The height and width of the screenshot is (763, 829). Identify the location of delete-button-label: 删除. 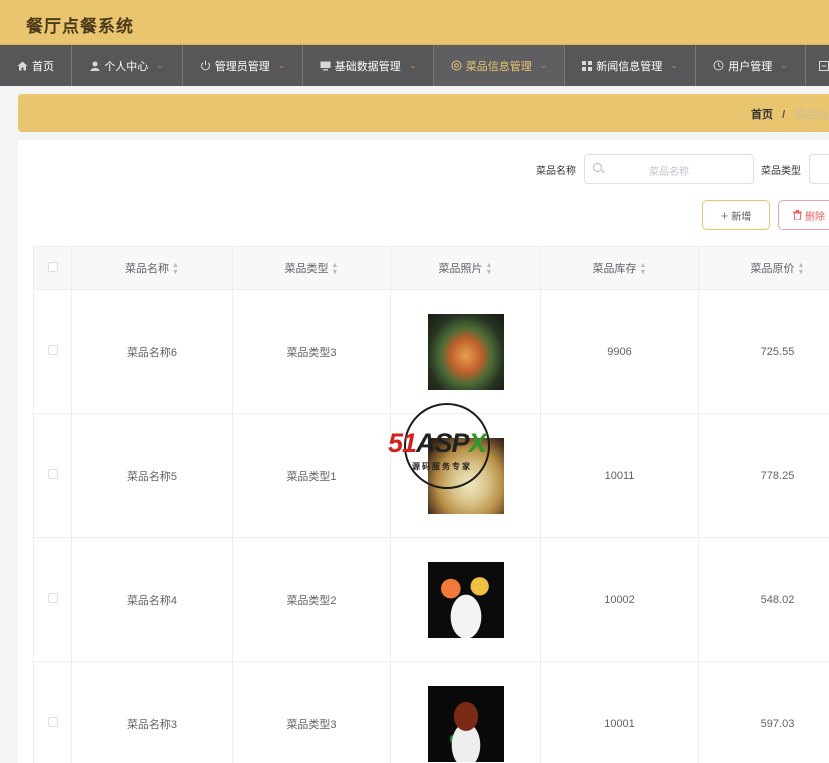
(815, 217).